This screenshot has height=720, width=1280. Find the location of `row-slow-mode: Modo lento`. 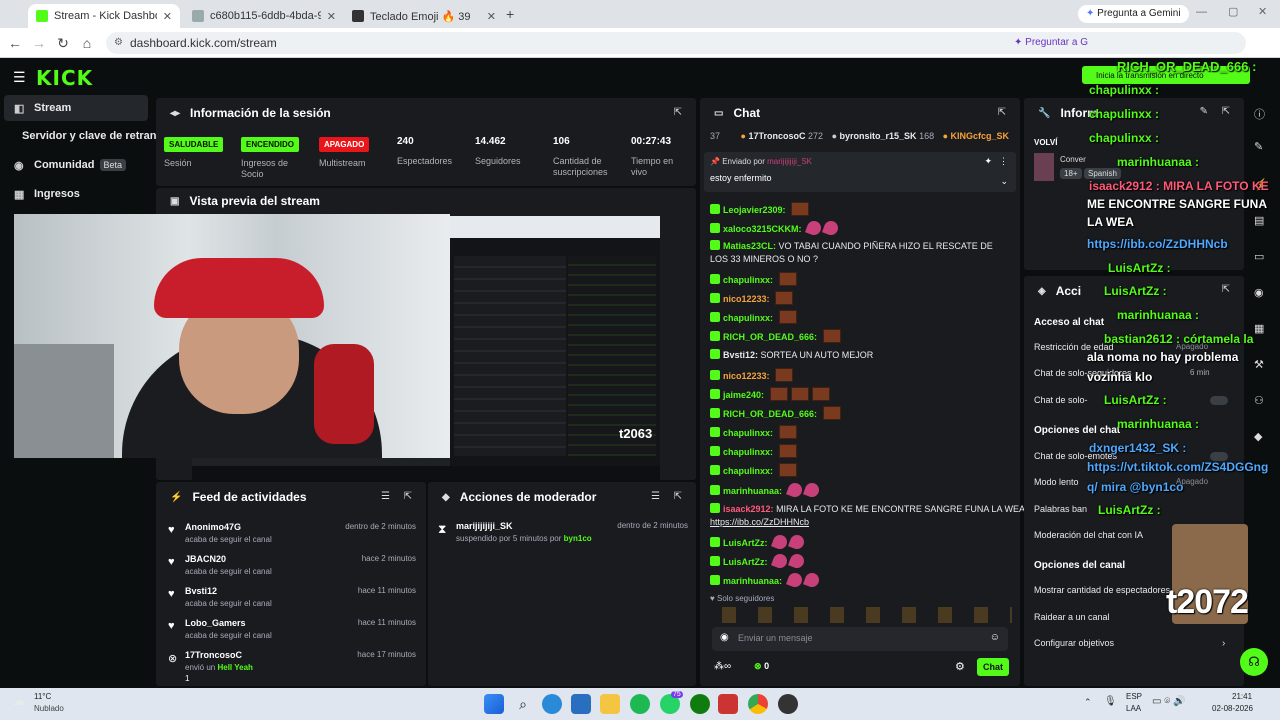

row-slow-mode: Modo lento is located at coordinates (1056, 482).